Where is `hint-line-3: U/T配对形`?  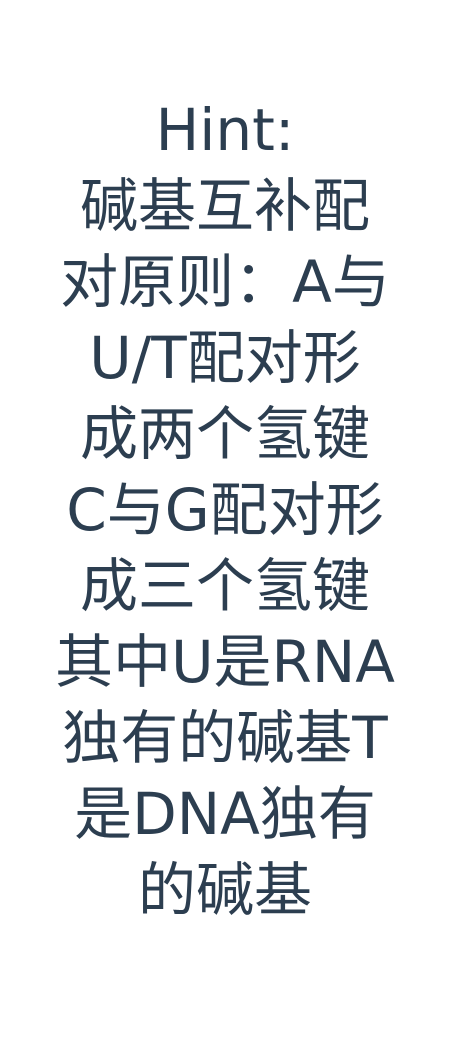
hint-line-3: U/T配对形 is located at coordinates (225, 358).